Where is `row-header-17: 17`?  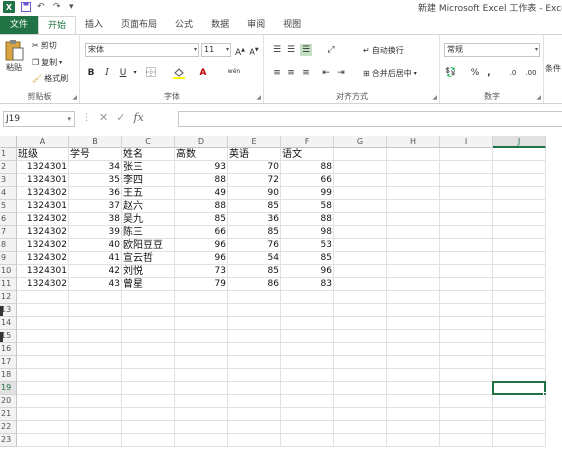 row-header-17: 17 is located at coordinates (8, 362).